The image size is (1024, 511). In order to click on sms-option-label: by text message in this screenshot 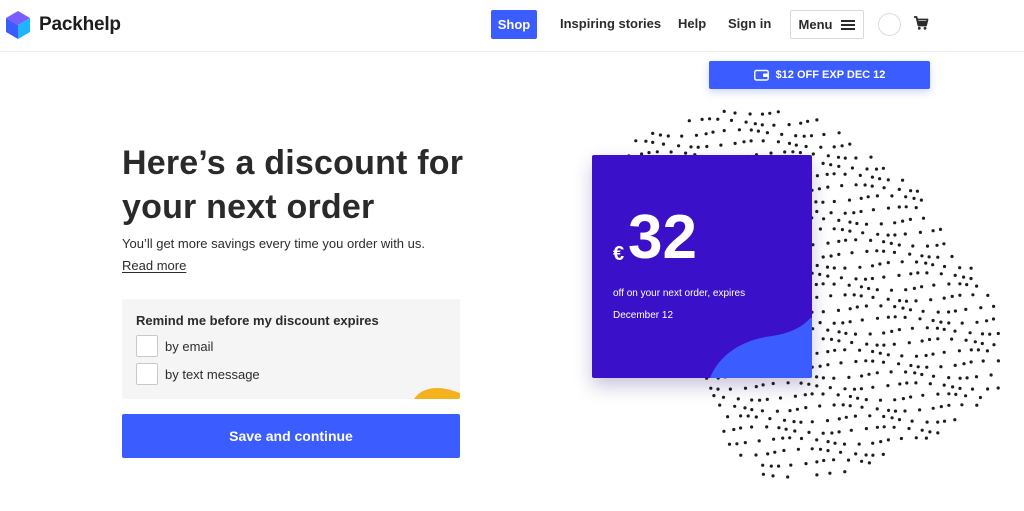, I will do `click(212, 374)`.